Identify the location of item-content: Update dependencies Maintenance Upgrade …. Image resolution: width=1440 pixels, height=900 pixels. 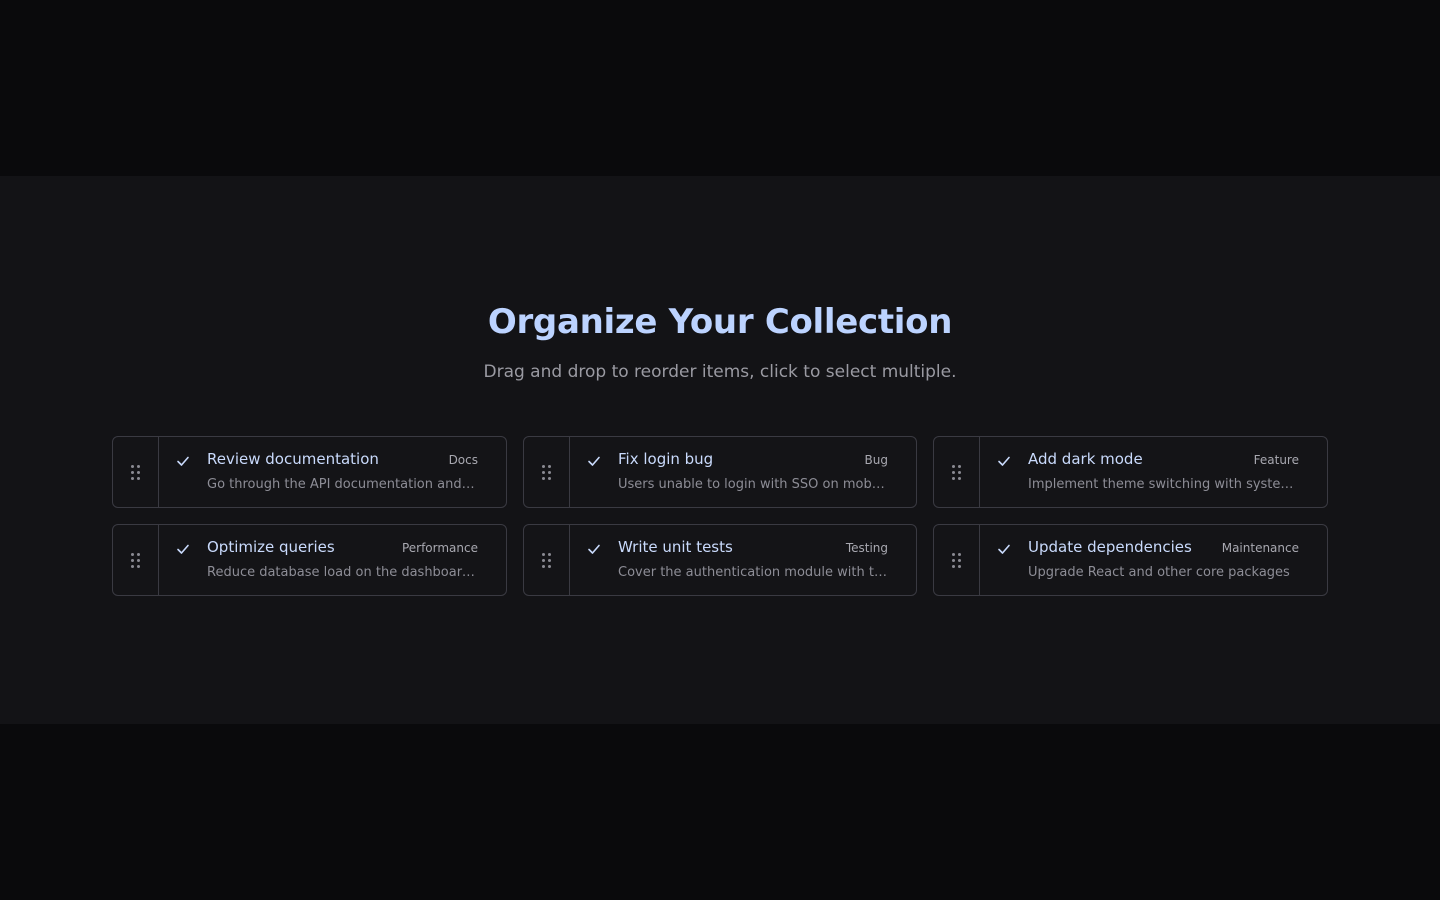
(1177, 560).